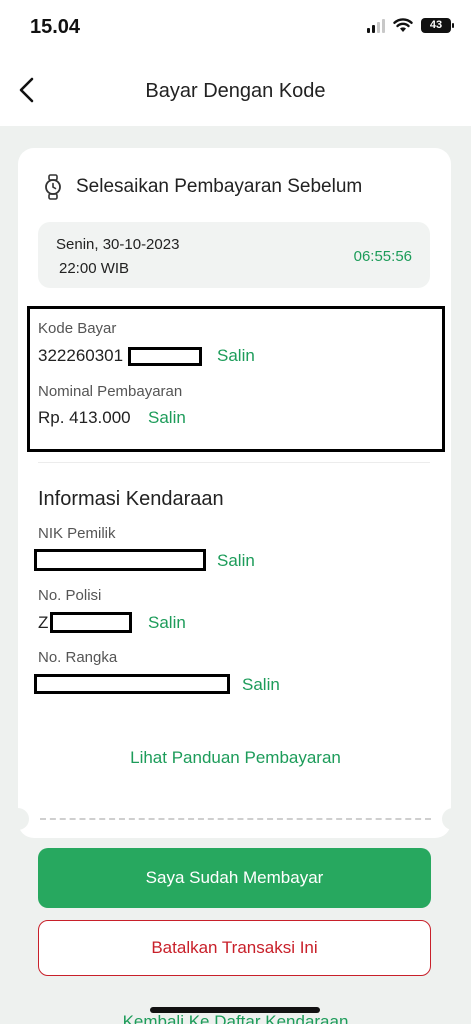 This screenshot has height=1024, width=471. I want to click on amount-value: Rp. 413.000, so click(84, 417).